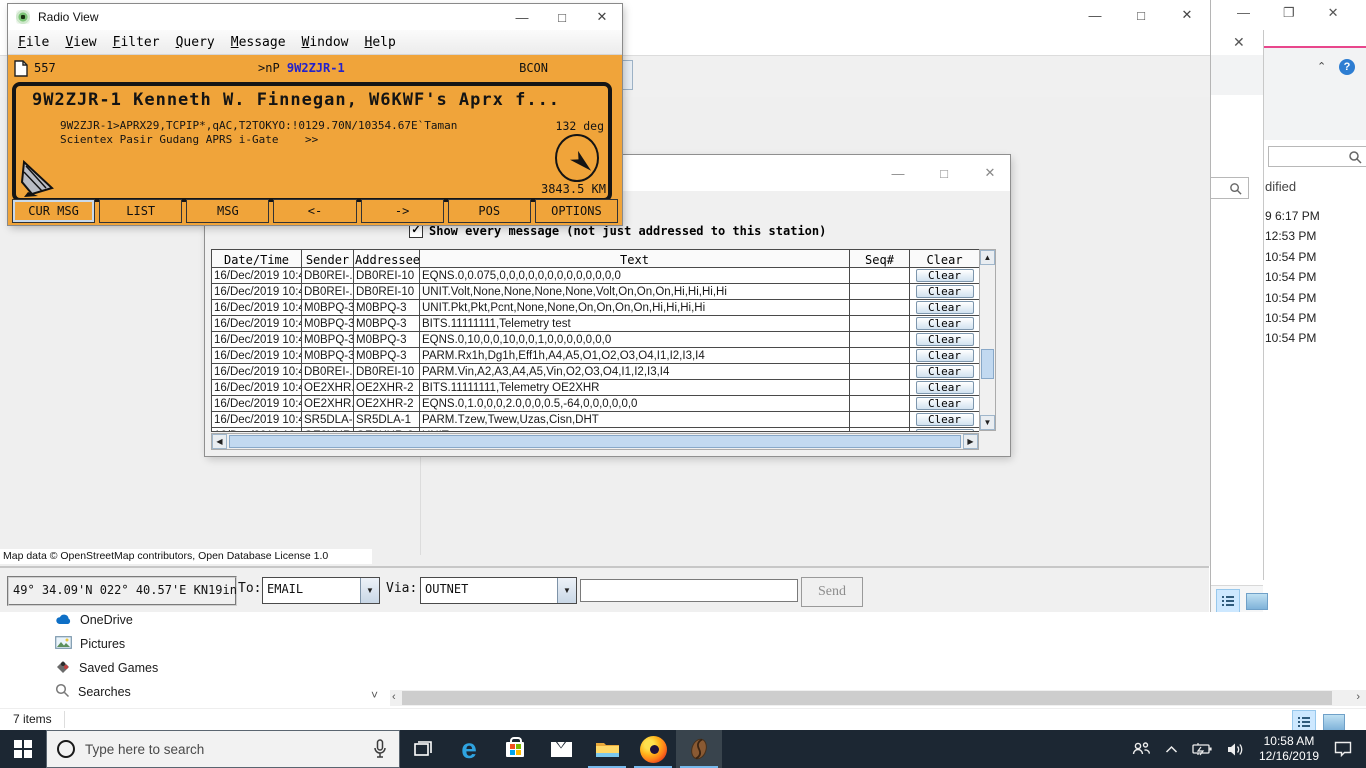 Image resolution: width=1366 pixels, height=768 pixels. What do you see at coordinates (416, 231) in the screenshot?
I see `checkbox-checked-icon: ✓` at bounding box center [416, 231].